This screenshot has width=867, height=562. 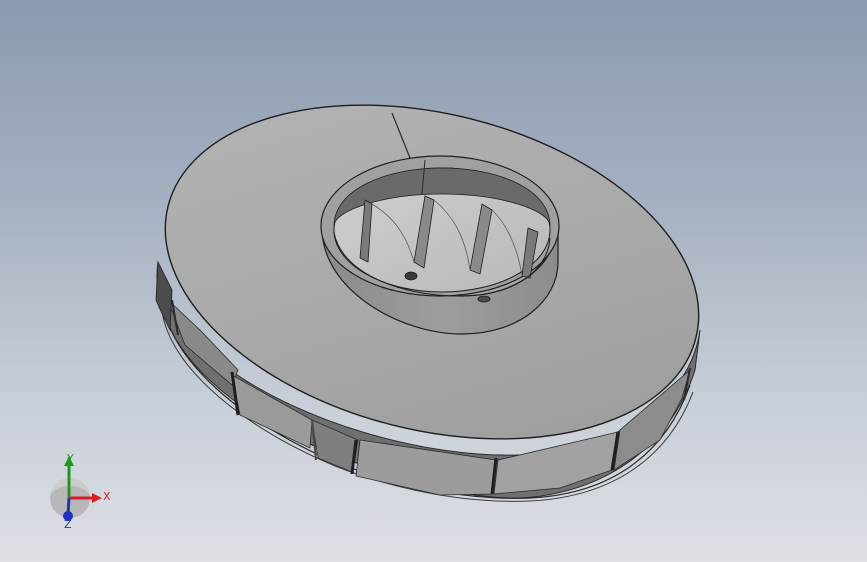 I want to click on z-axis-label: Z, so click(x=68, y=523).